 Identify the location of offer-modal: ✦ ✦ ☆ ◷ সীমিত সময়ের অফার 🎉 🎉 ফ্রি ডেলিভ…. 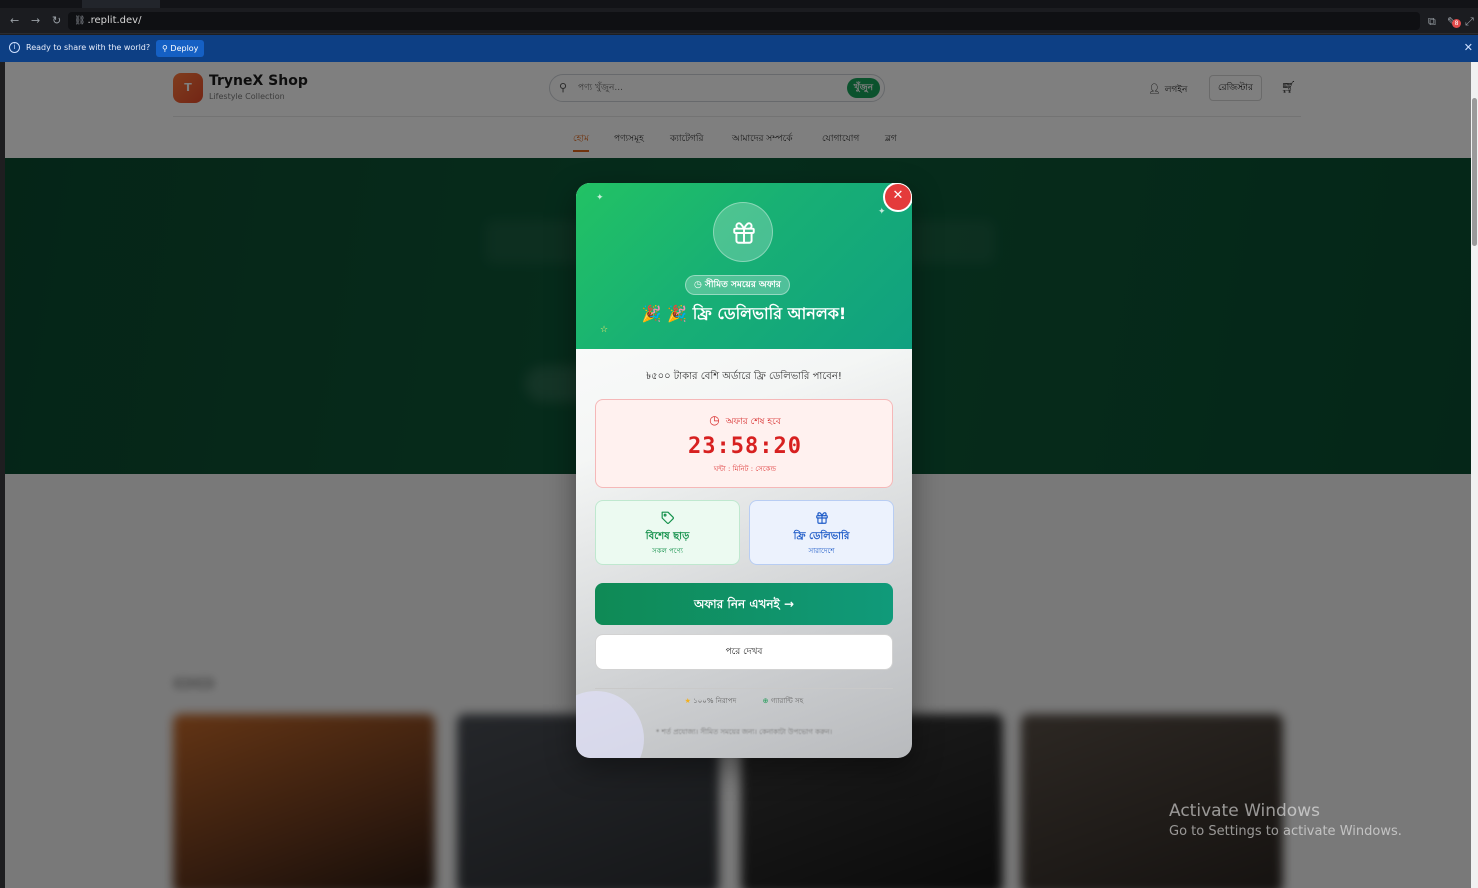
(744, 470).